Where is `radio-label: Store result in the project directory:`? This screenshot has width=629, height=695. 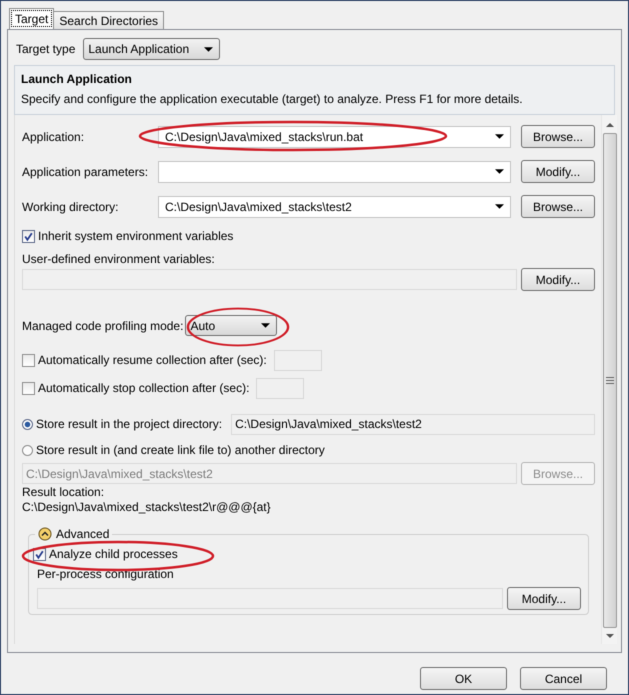
radio-label: Store result in the project directory: is located at coordinates (129, 424).